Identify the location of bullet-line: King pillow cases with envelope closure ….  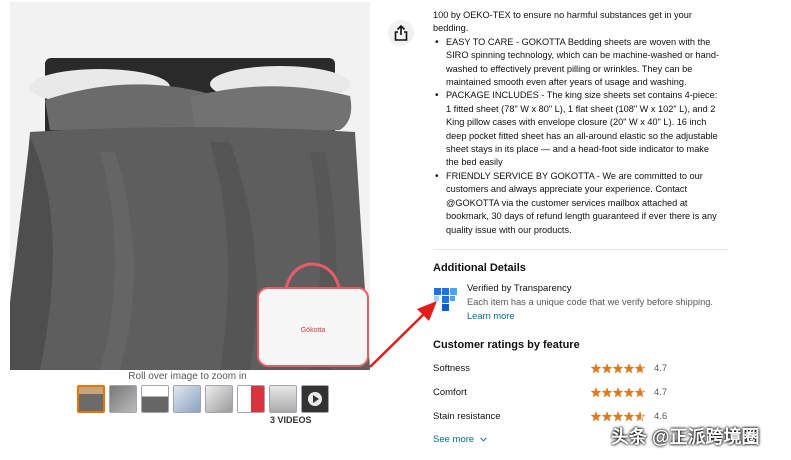
(576, 122).